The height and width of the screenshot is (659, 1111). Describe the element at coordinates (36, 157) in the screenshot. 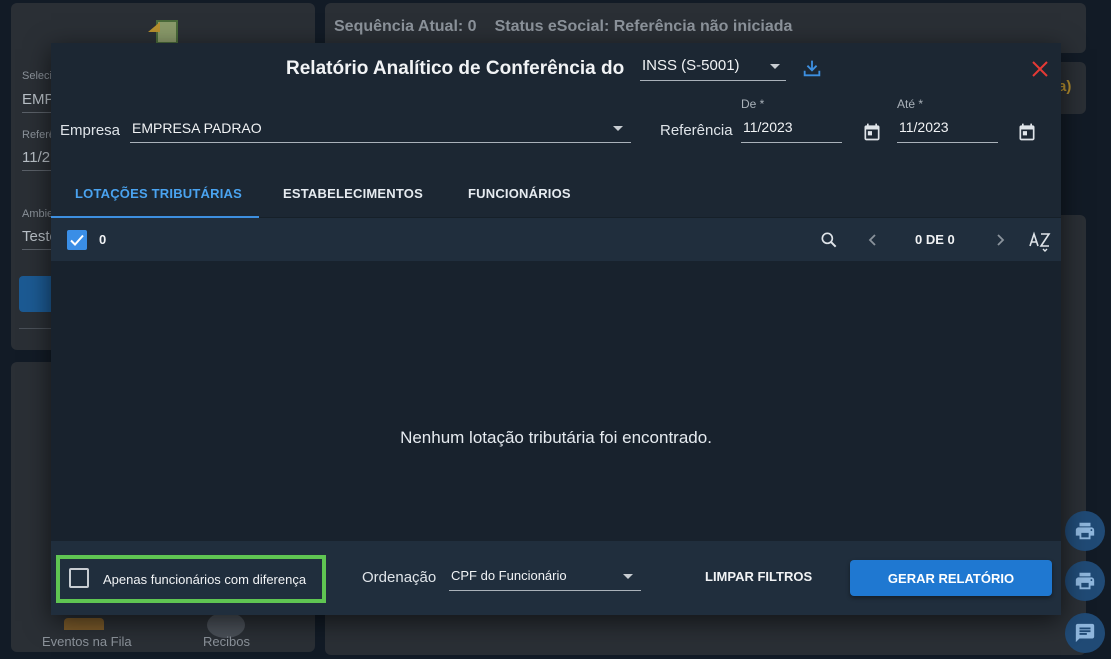

I see `background-reference-value: 11/2` at that location.